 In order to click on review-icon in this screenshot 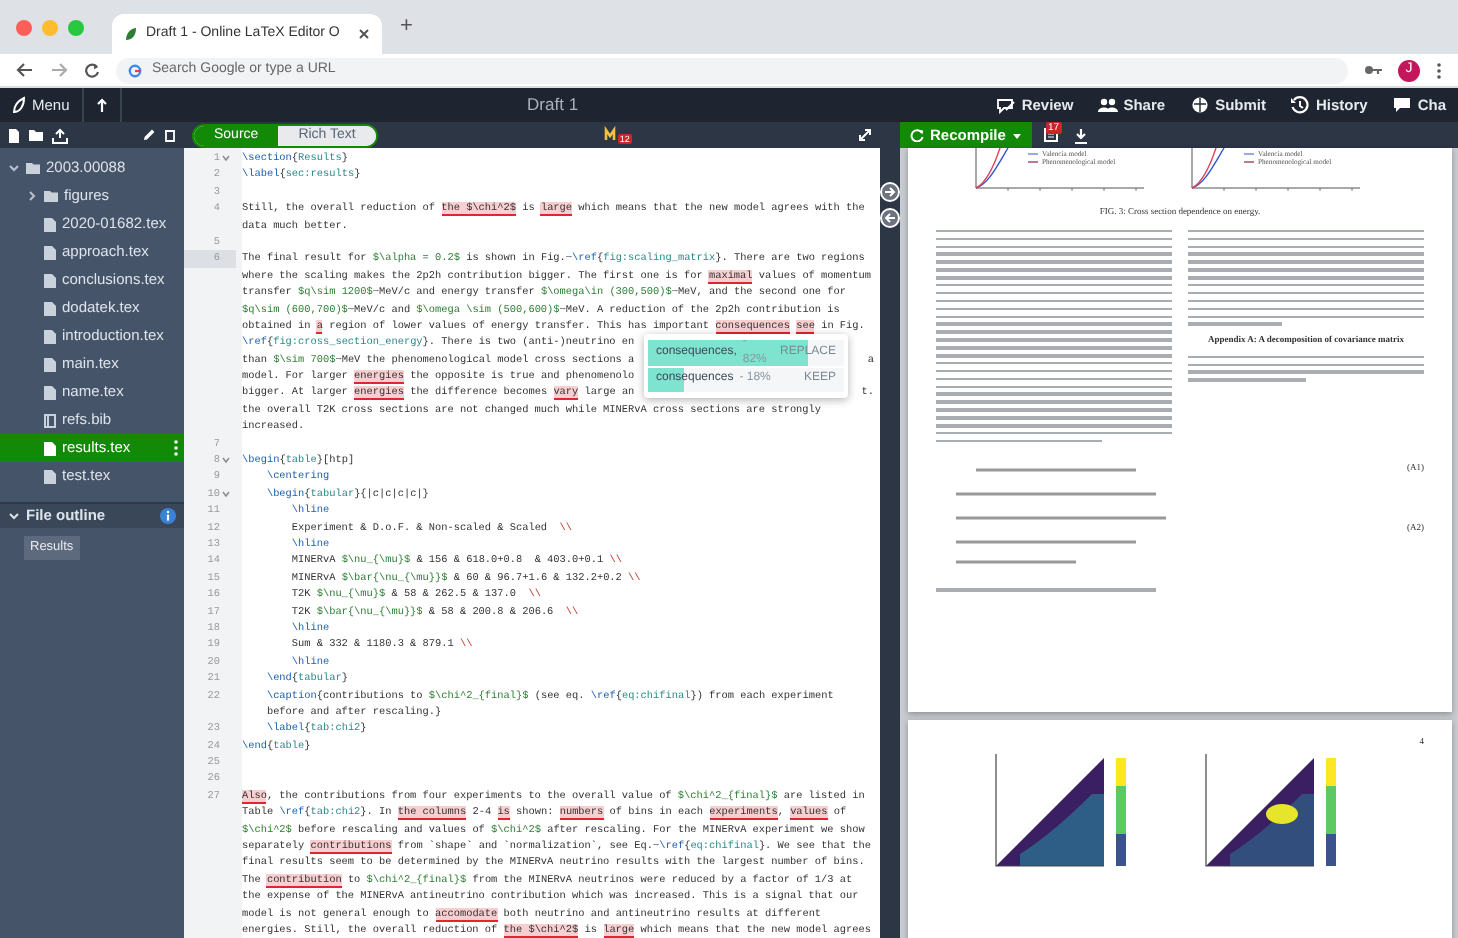, I will do `click(1005, 105)`.